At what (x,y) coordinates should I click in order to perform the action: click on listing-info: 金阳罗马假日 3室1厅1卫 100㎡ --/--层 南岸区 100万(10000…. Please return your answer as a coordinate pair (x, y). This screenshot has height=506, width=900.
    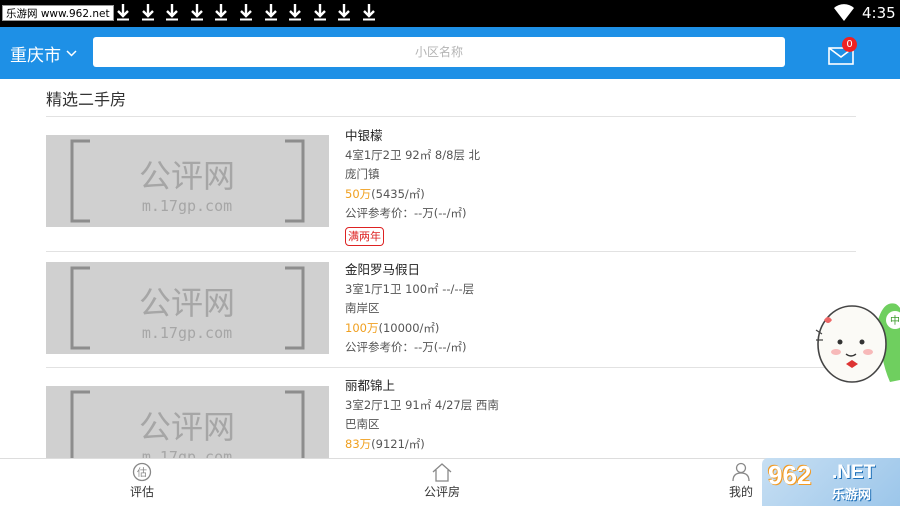
    Looking at the image, I should click on (595, 309).